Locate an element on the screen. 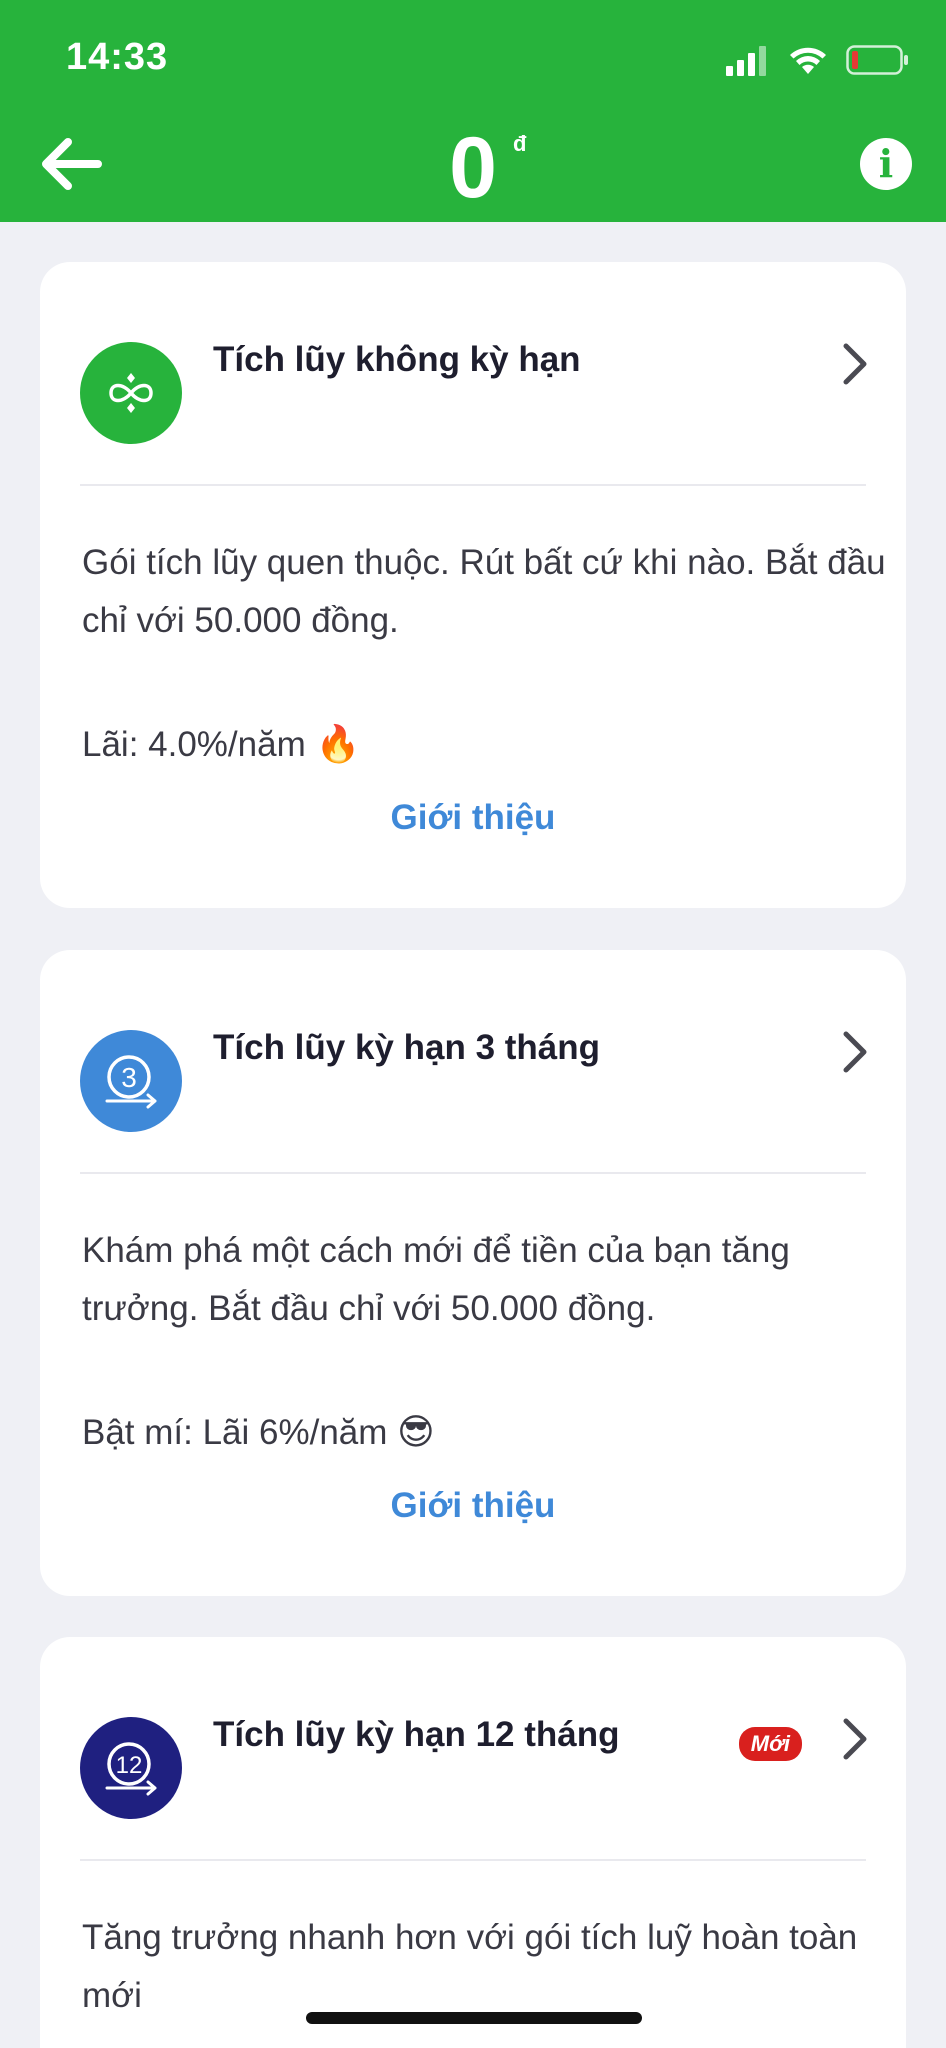 This screenshot has width=946, height=2048. home-indicator is located at coordinates (474, 2018).